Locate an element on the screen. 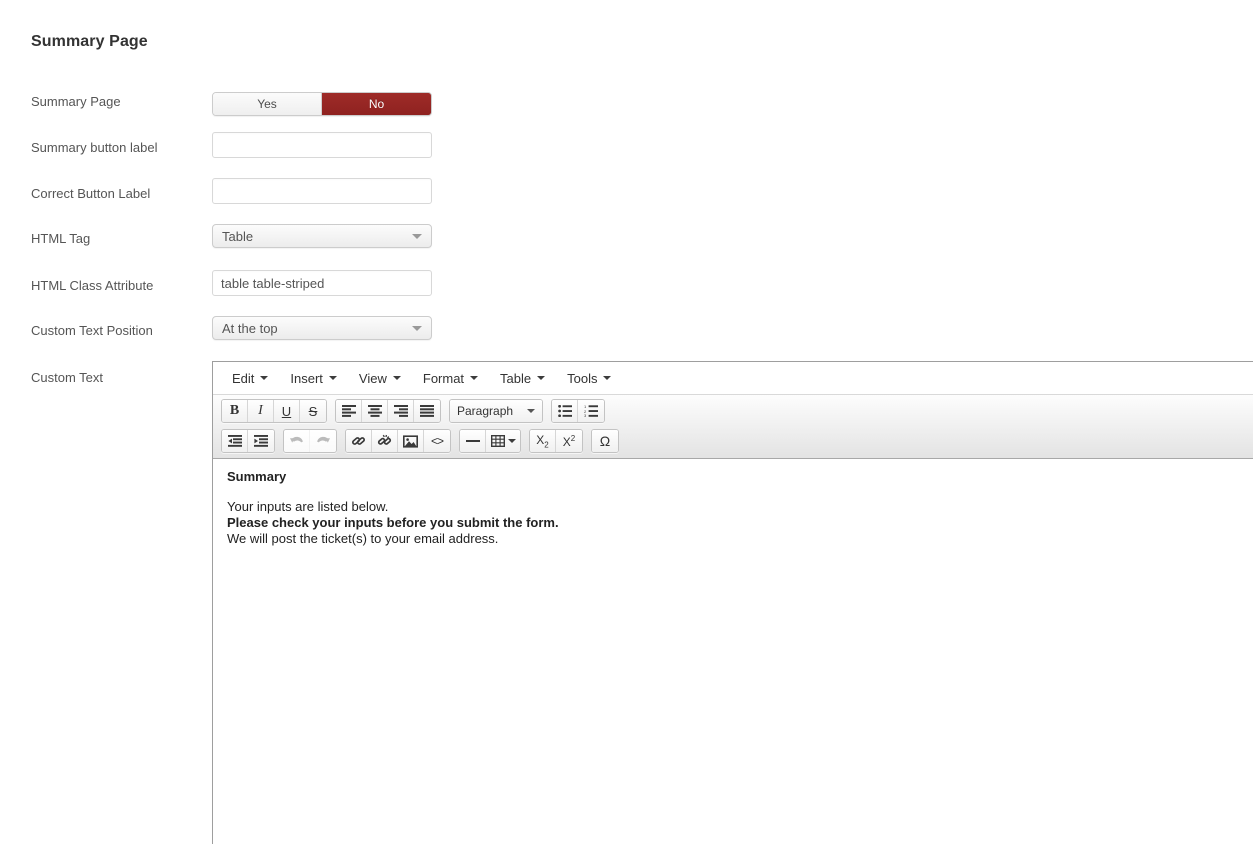  svg-text: 3 is located at coordinates (585, 415).